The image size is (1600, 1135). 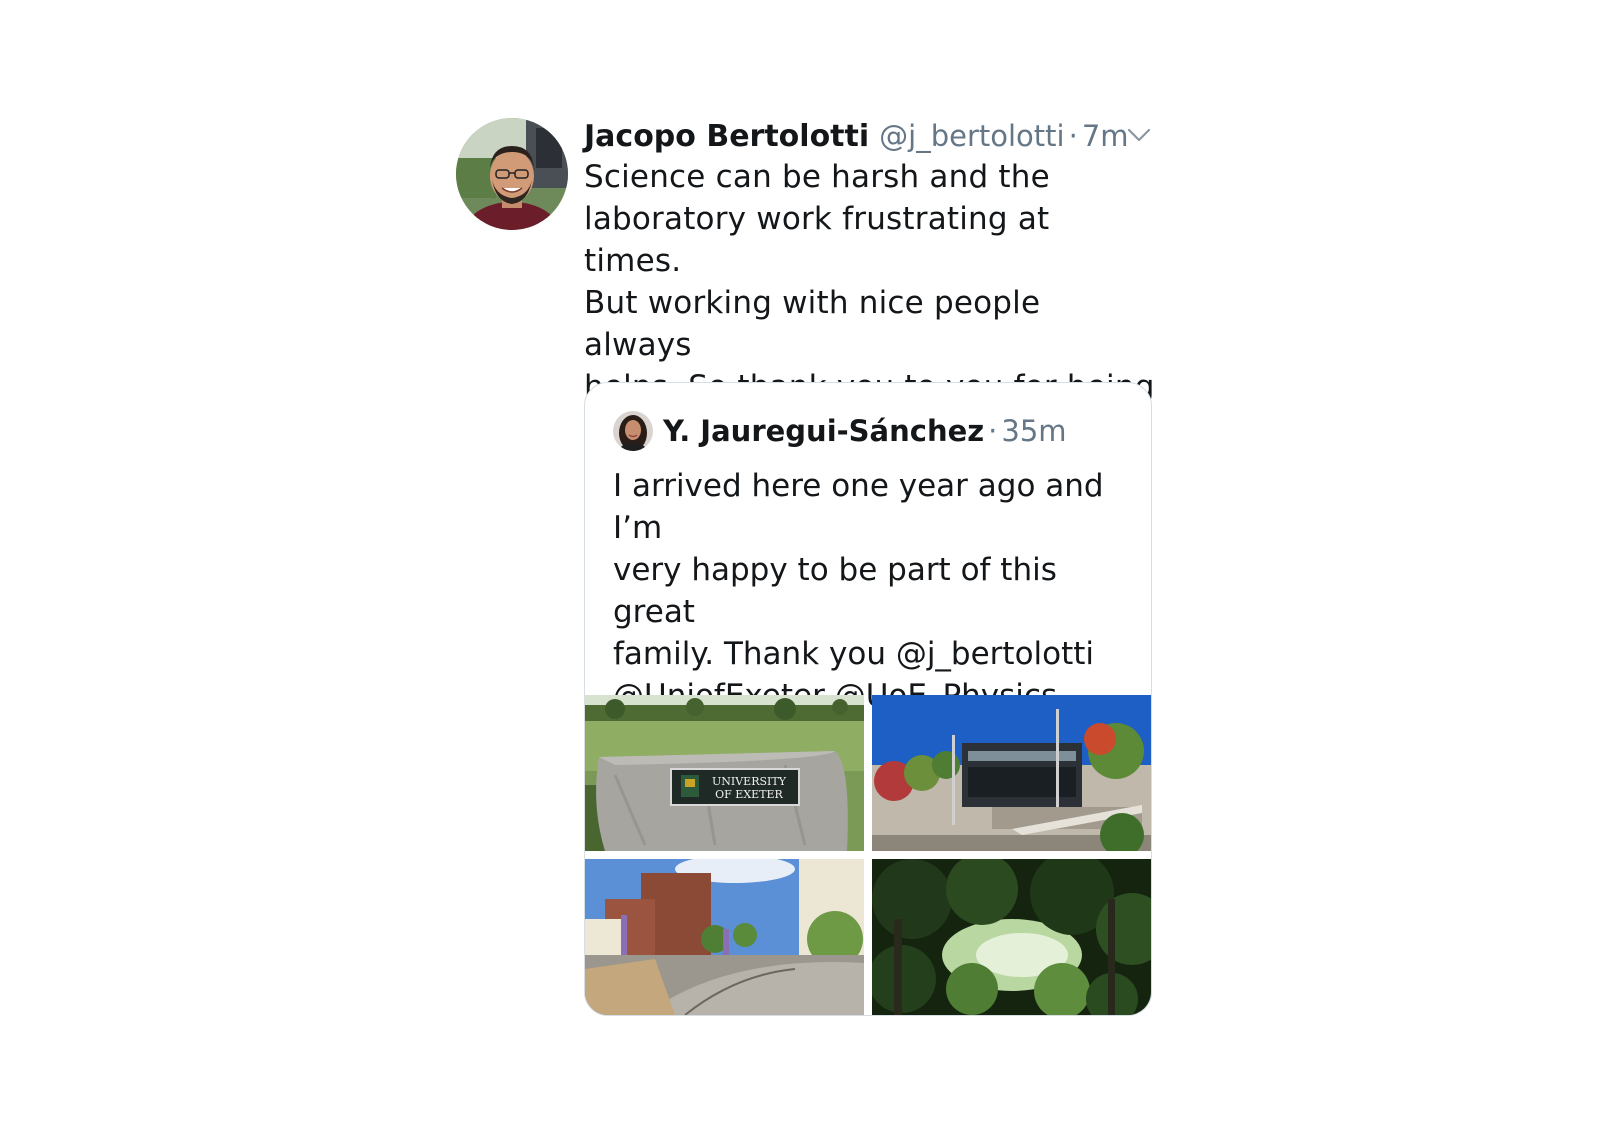 I want to click on sign-line-1: UNIVERSITY, so click(x=749, y=781).